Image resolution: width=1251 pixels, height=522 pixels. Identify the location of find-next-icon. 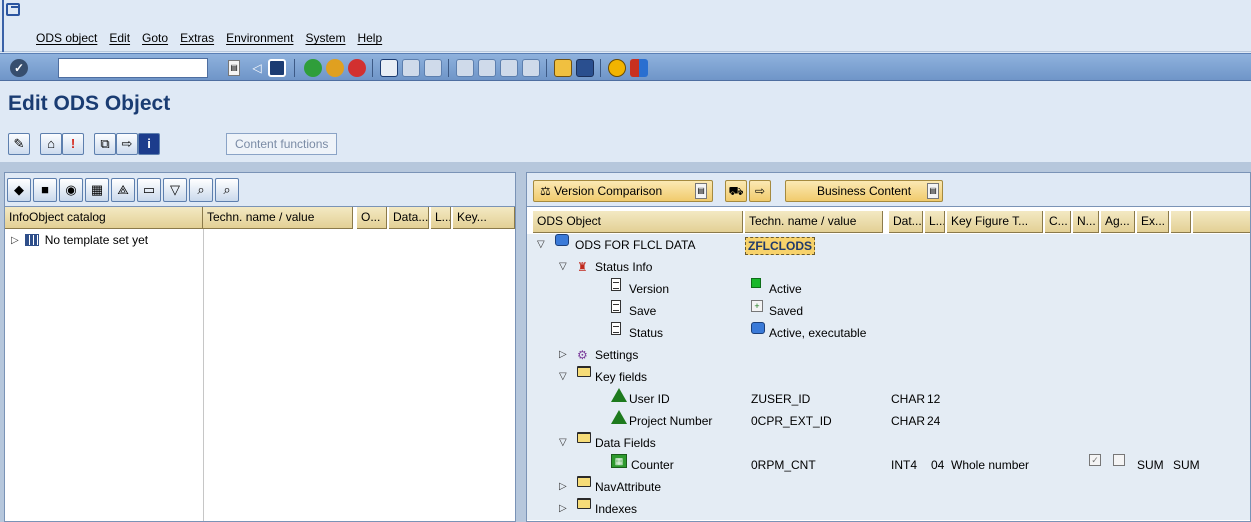
(433, 68).